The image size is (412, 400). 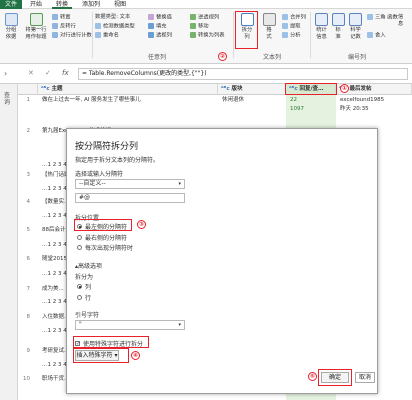 I want to click on marker-4: ④, so click(x=135, y=355).